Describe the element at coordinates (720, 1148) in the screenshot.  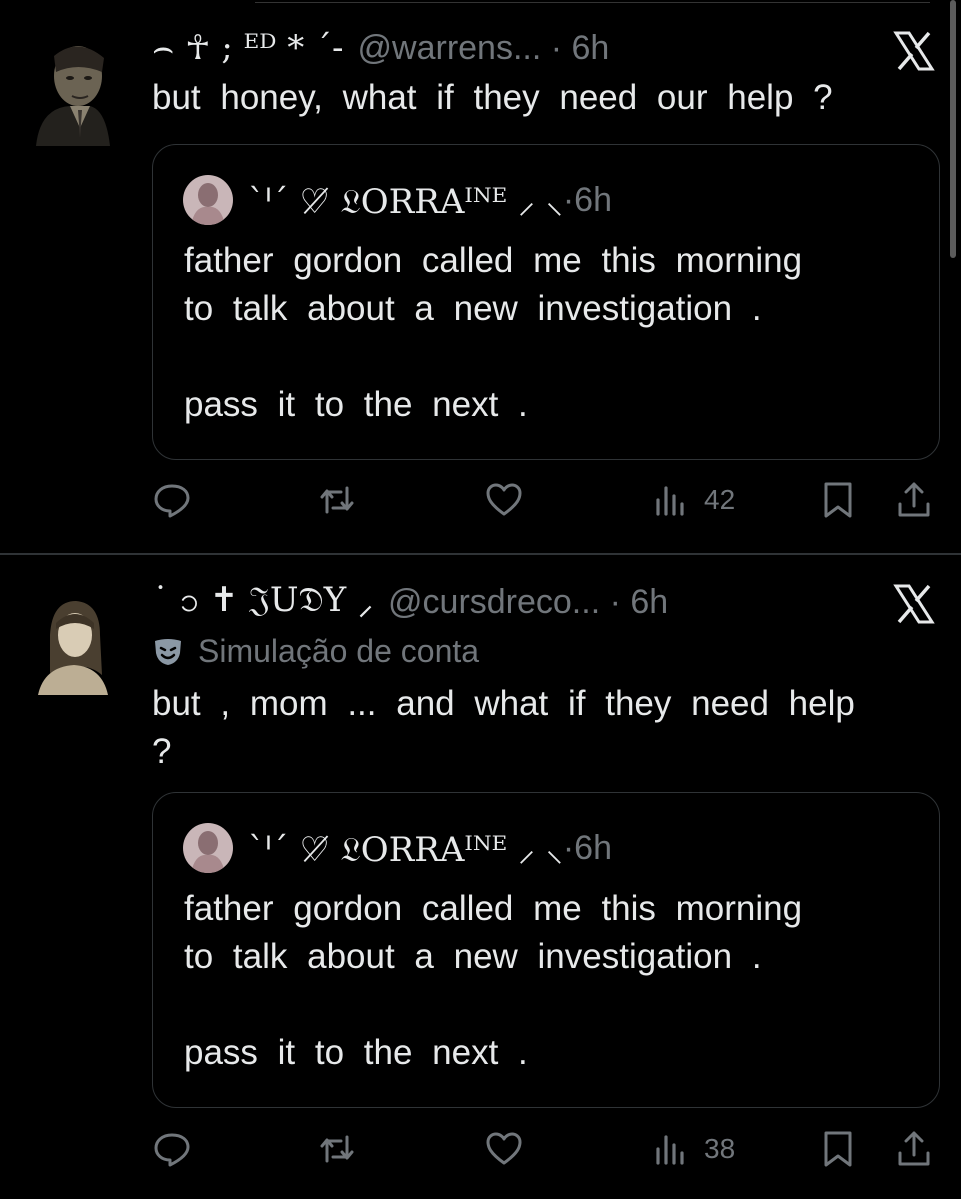
I see `views-count: 38` at that location.